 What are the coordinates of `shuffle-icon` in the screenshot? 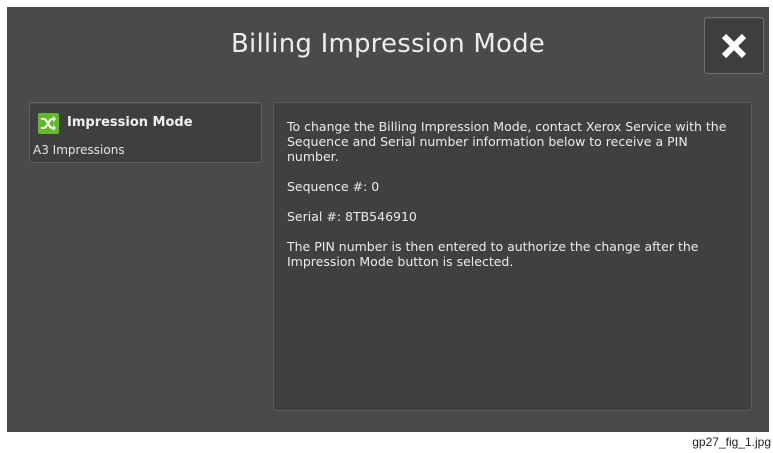 It's located at (48, 123).